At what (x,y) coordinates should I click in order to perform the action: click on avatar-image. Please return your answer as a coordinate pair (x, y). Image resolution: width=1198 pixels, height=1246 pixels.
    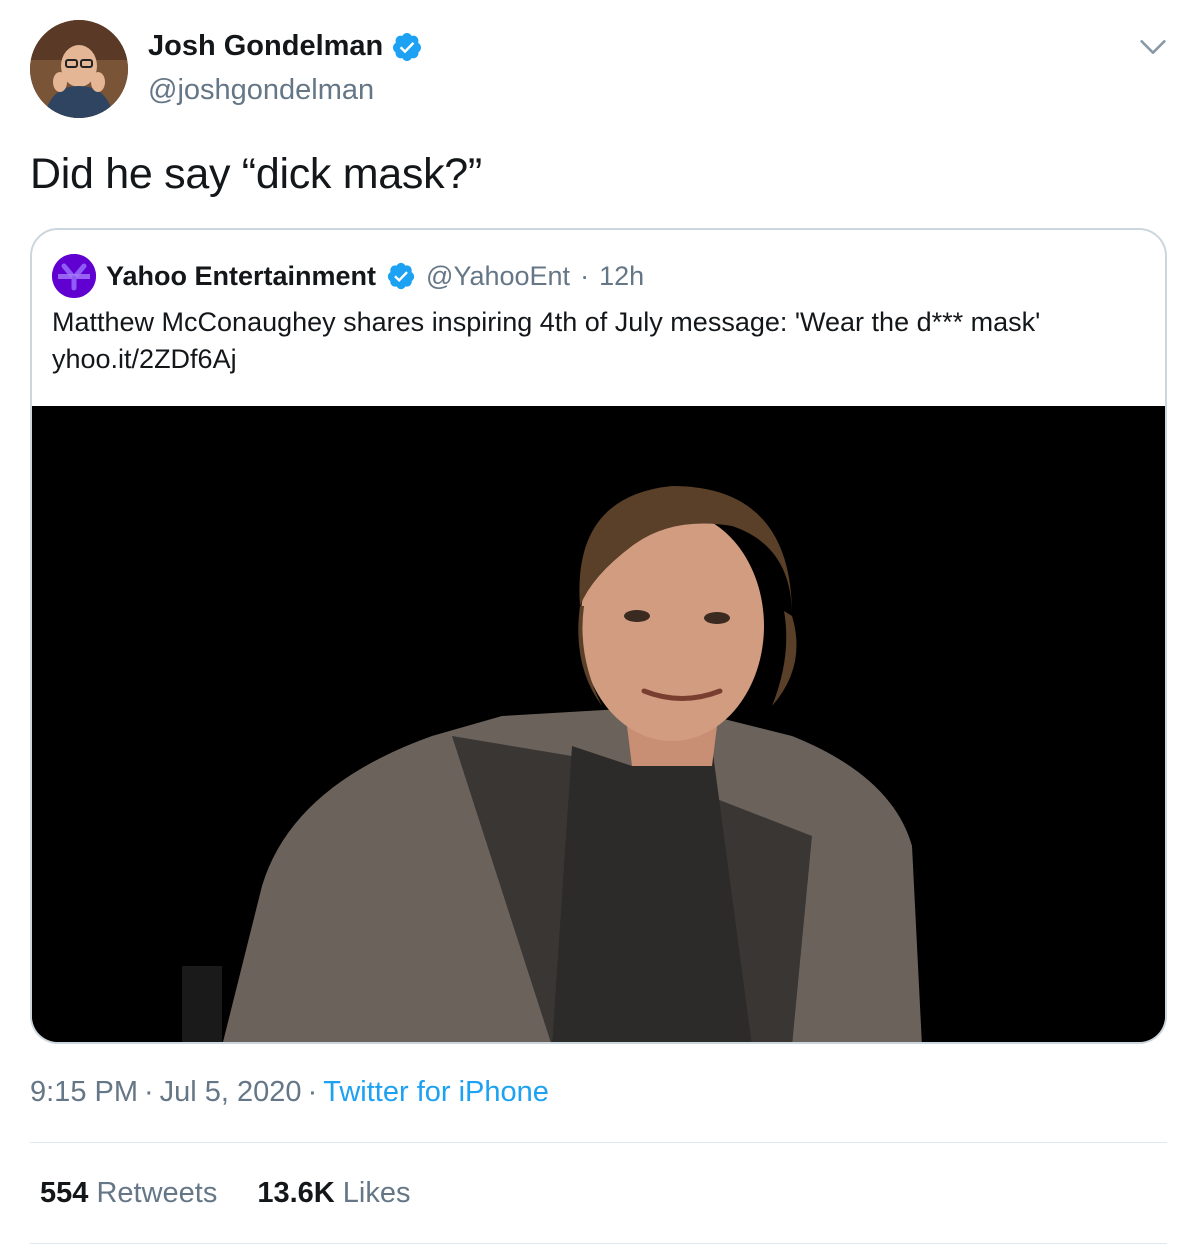
    Looking at the image, I should click on (79, 69).